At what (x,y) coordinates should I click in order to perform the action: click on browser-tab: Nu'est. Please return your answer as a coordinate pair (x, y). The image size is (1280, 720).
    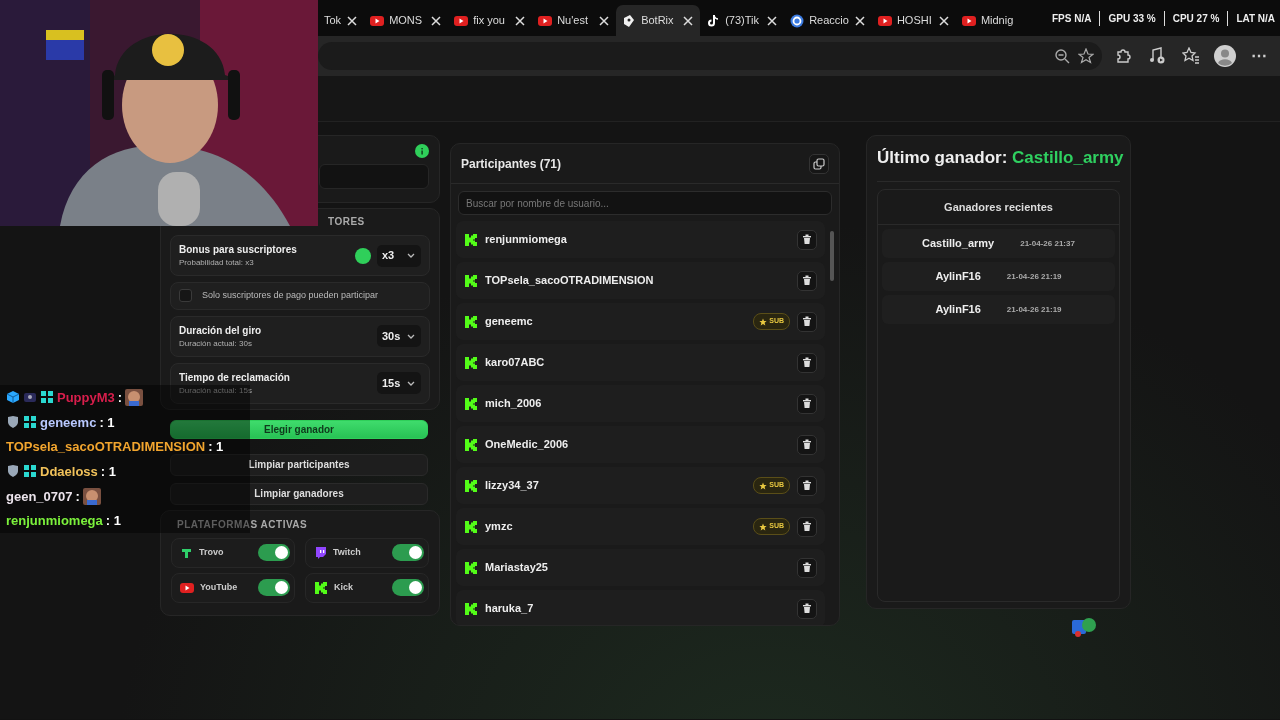
    Looking at the image, I should click on (574, 20).